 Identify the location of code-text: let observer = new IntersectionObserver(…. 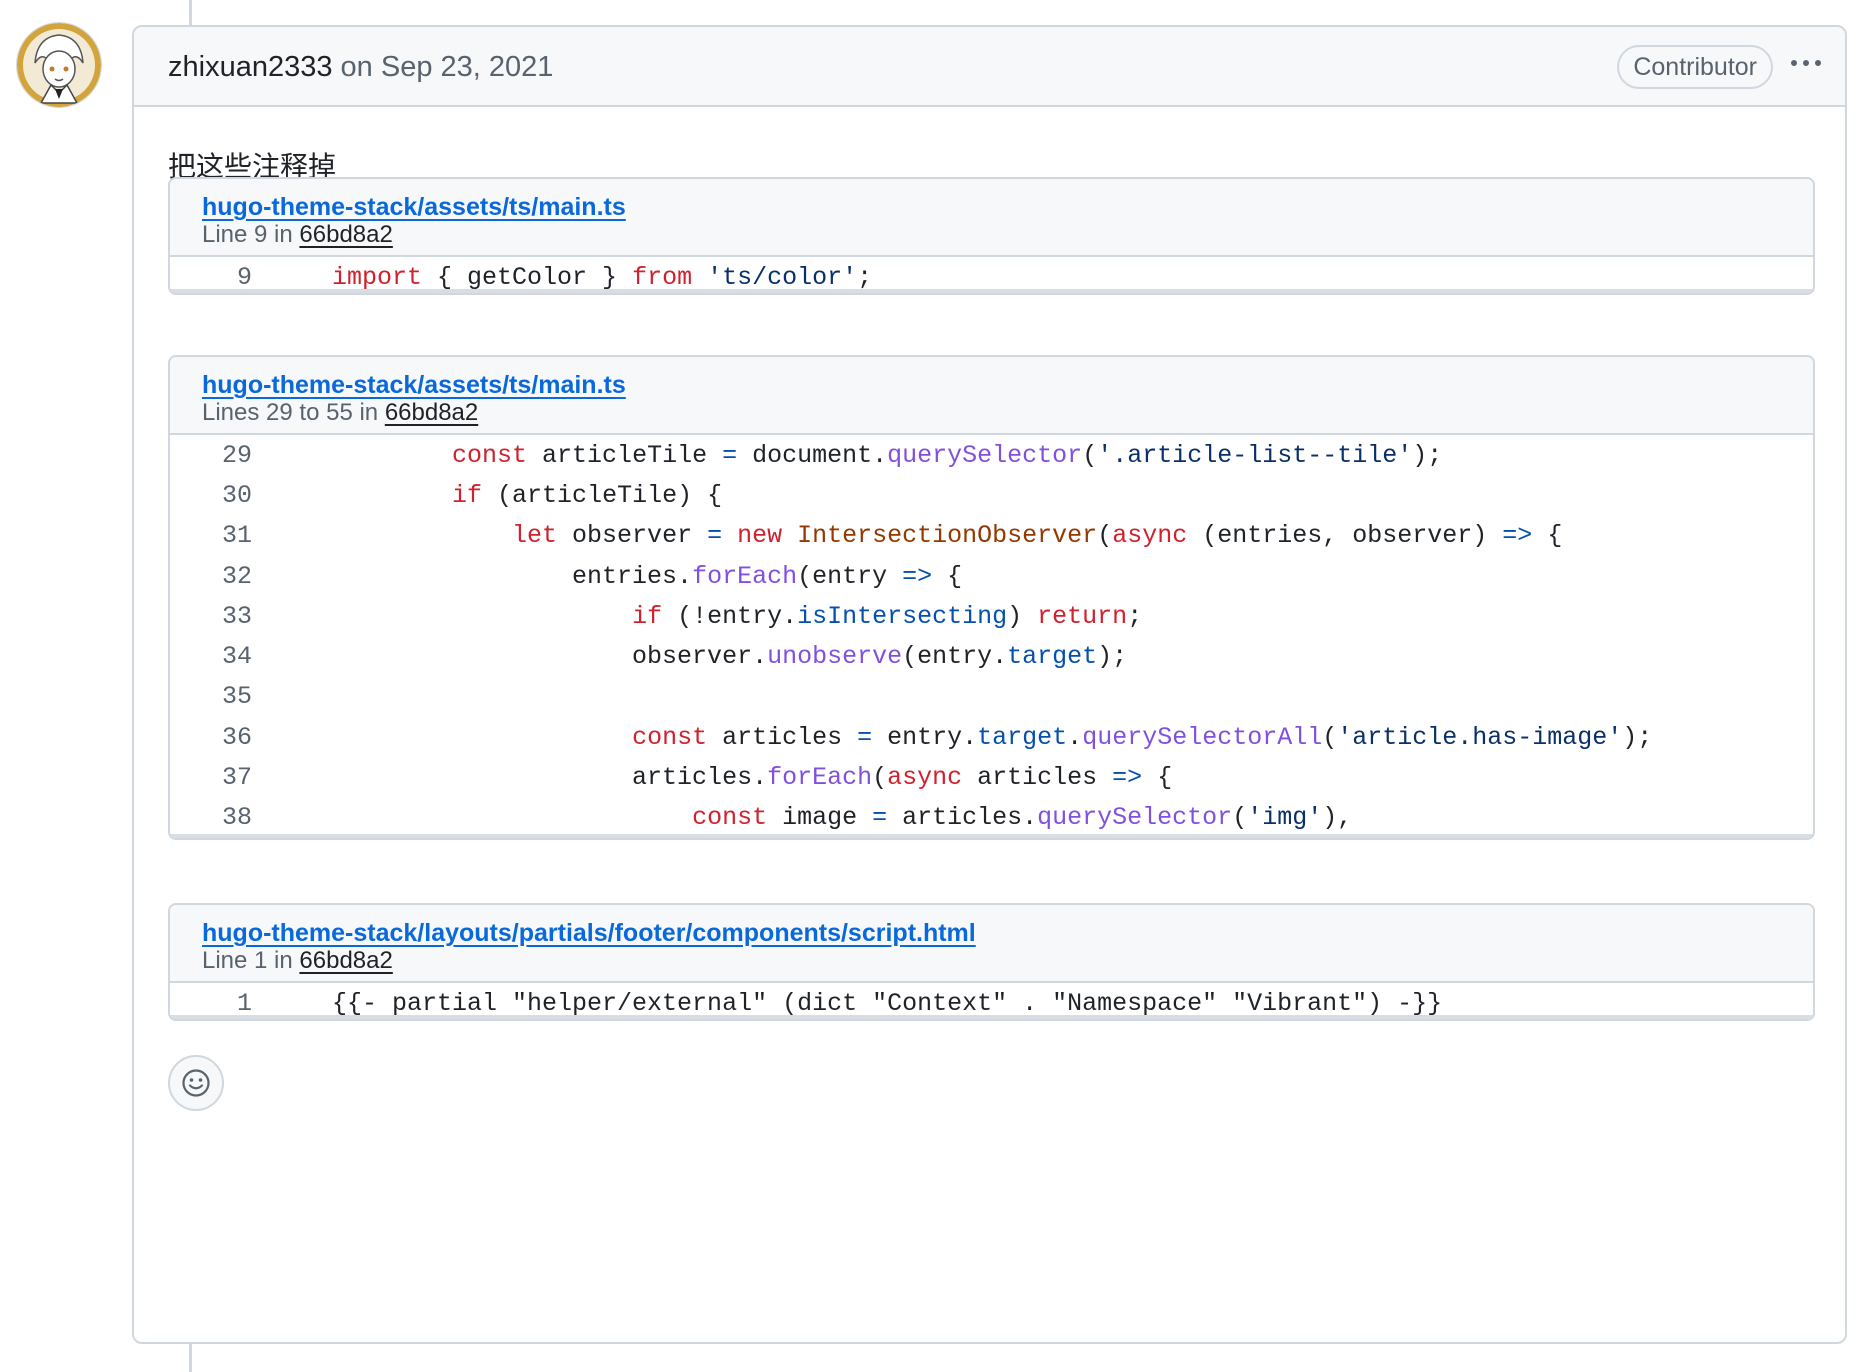
(1037, 536).